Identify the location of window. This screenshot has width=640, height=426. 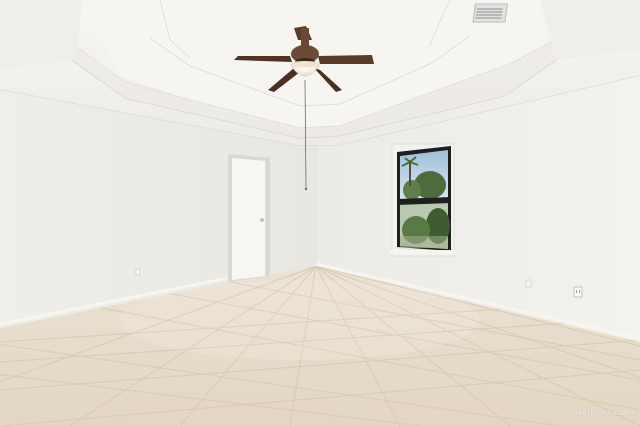
(423, 200).